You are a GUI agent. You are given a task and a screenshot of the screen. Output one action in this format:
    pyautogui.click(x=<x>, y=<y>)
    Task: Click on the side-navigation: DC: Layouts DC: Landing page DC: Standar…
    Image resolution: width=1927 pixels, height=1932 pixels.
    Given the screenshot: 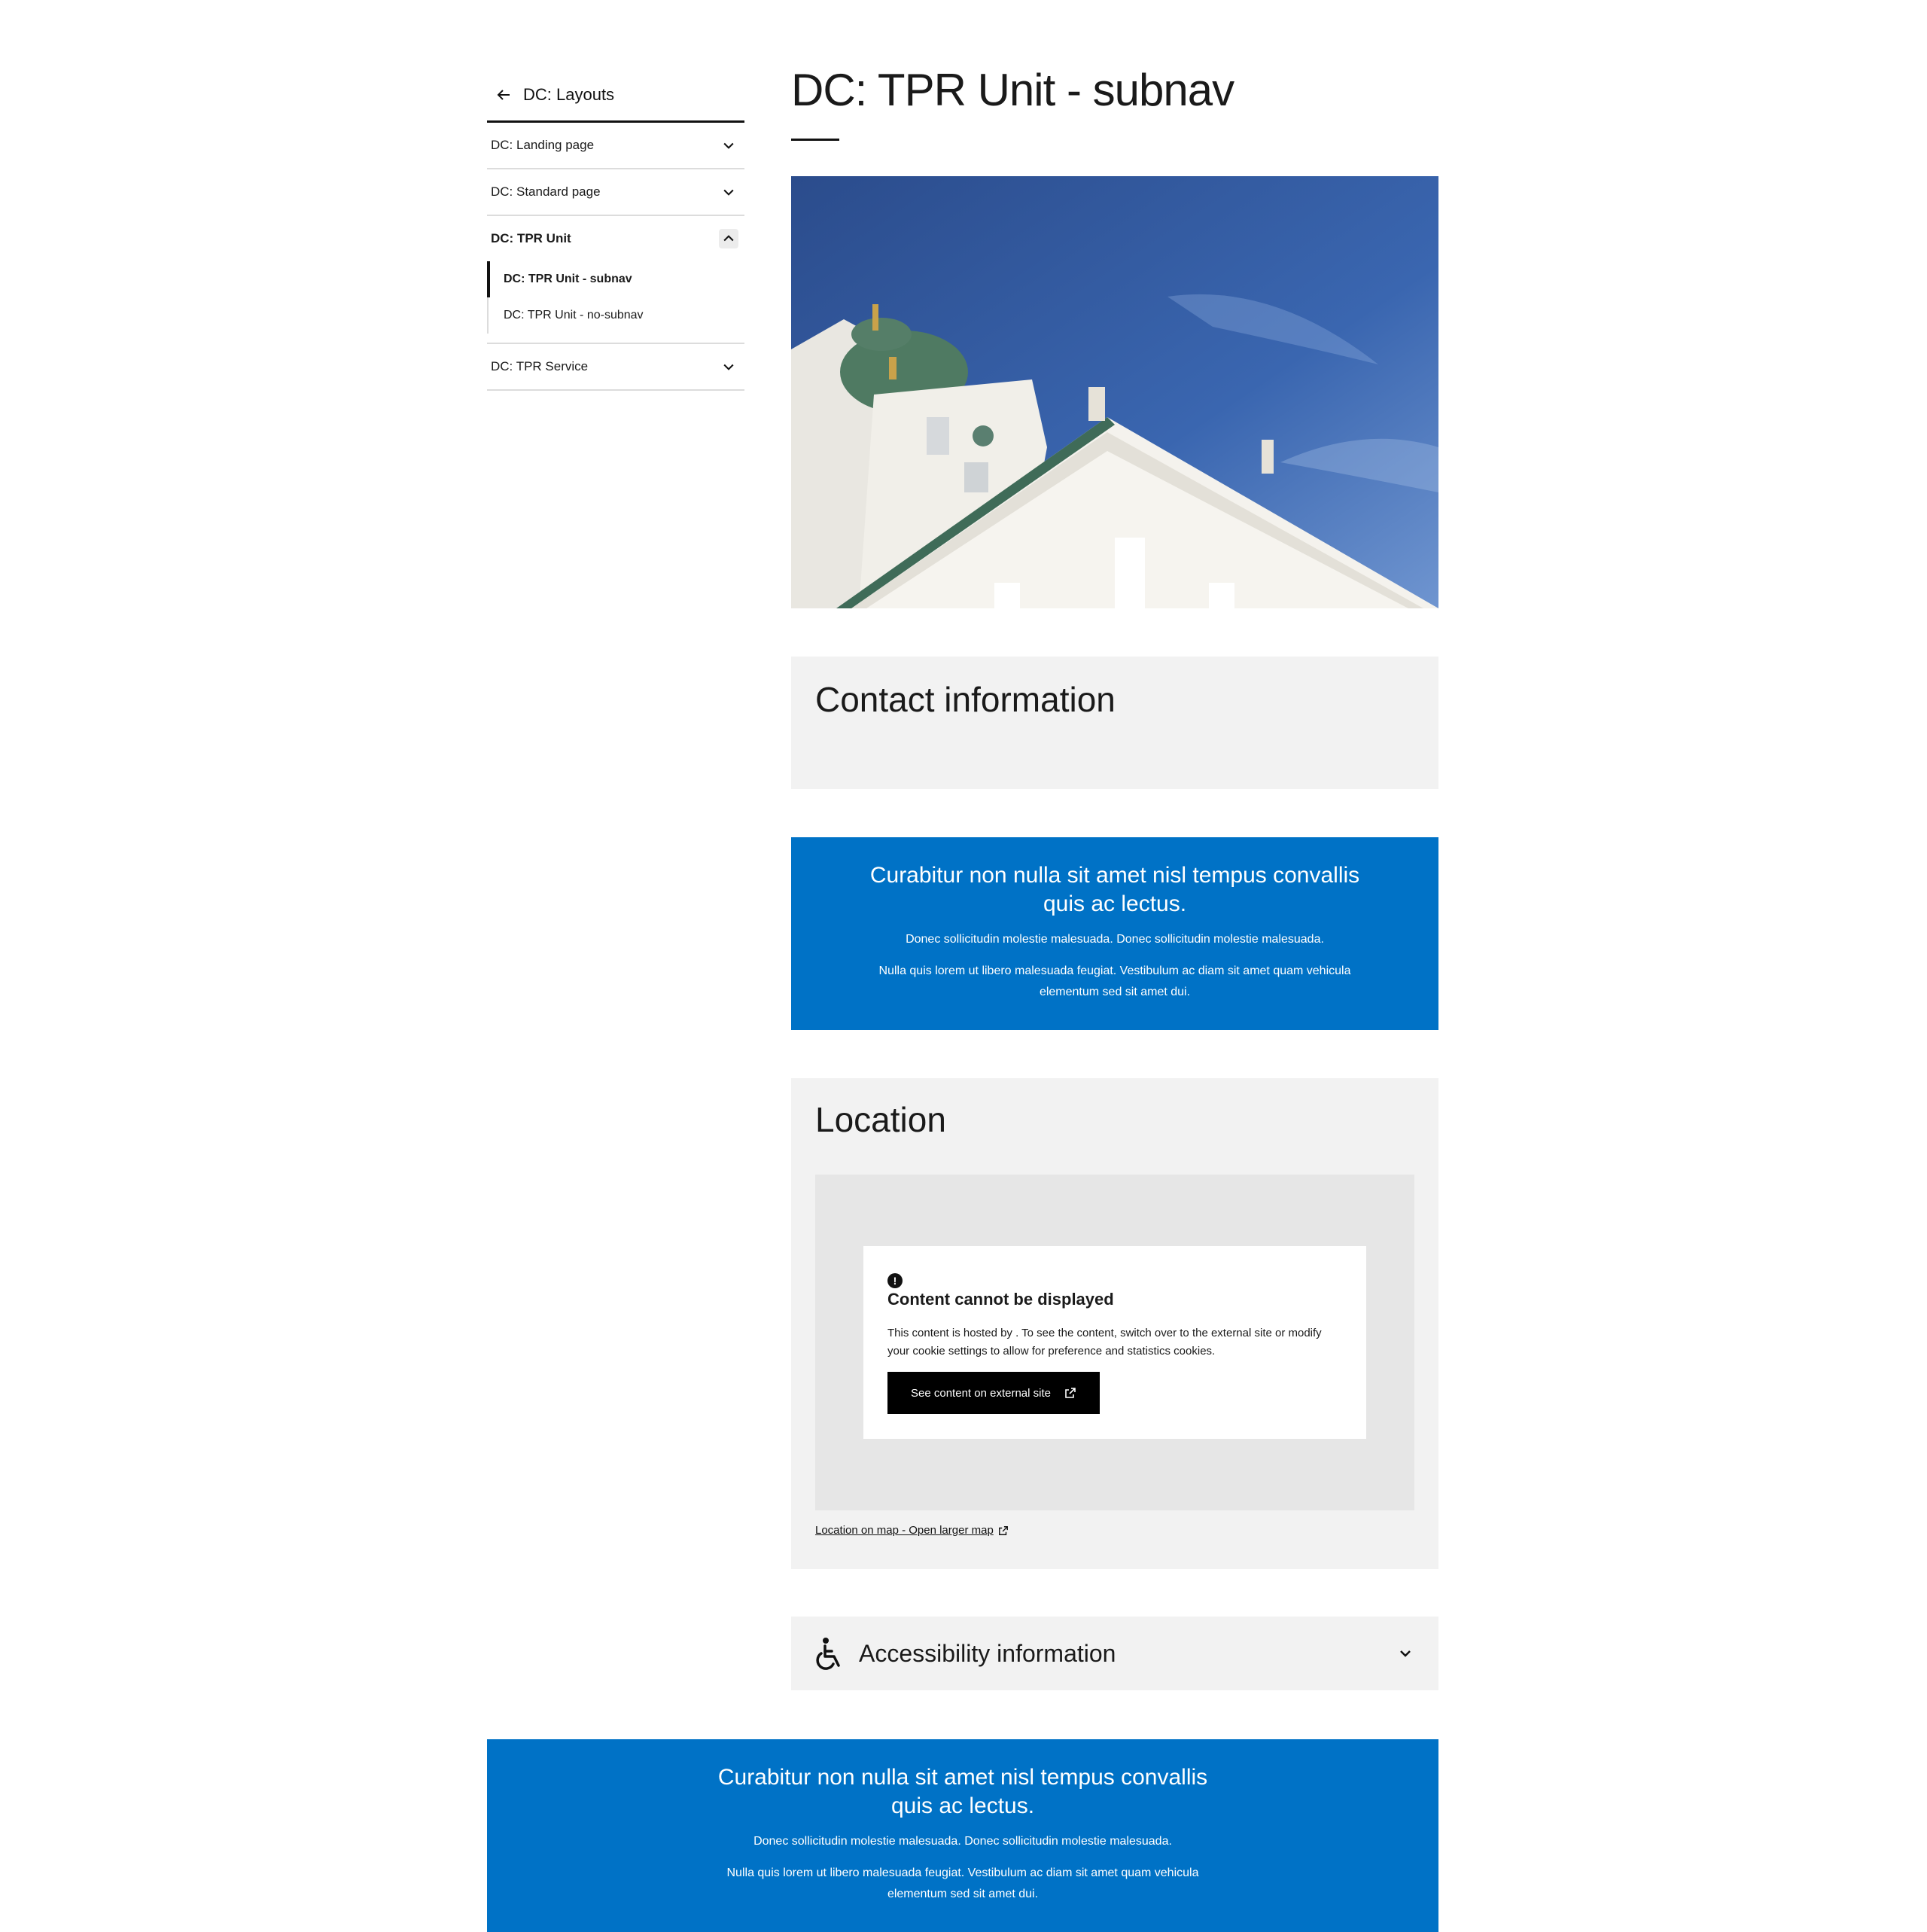 What is the action you would take?
    pyautogui.click(x=615, y=231)
    